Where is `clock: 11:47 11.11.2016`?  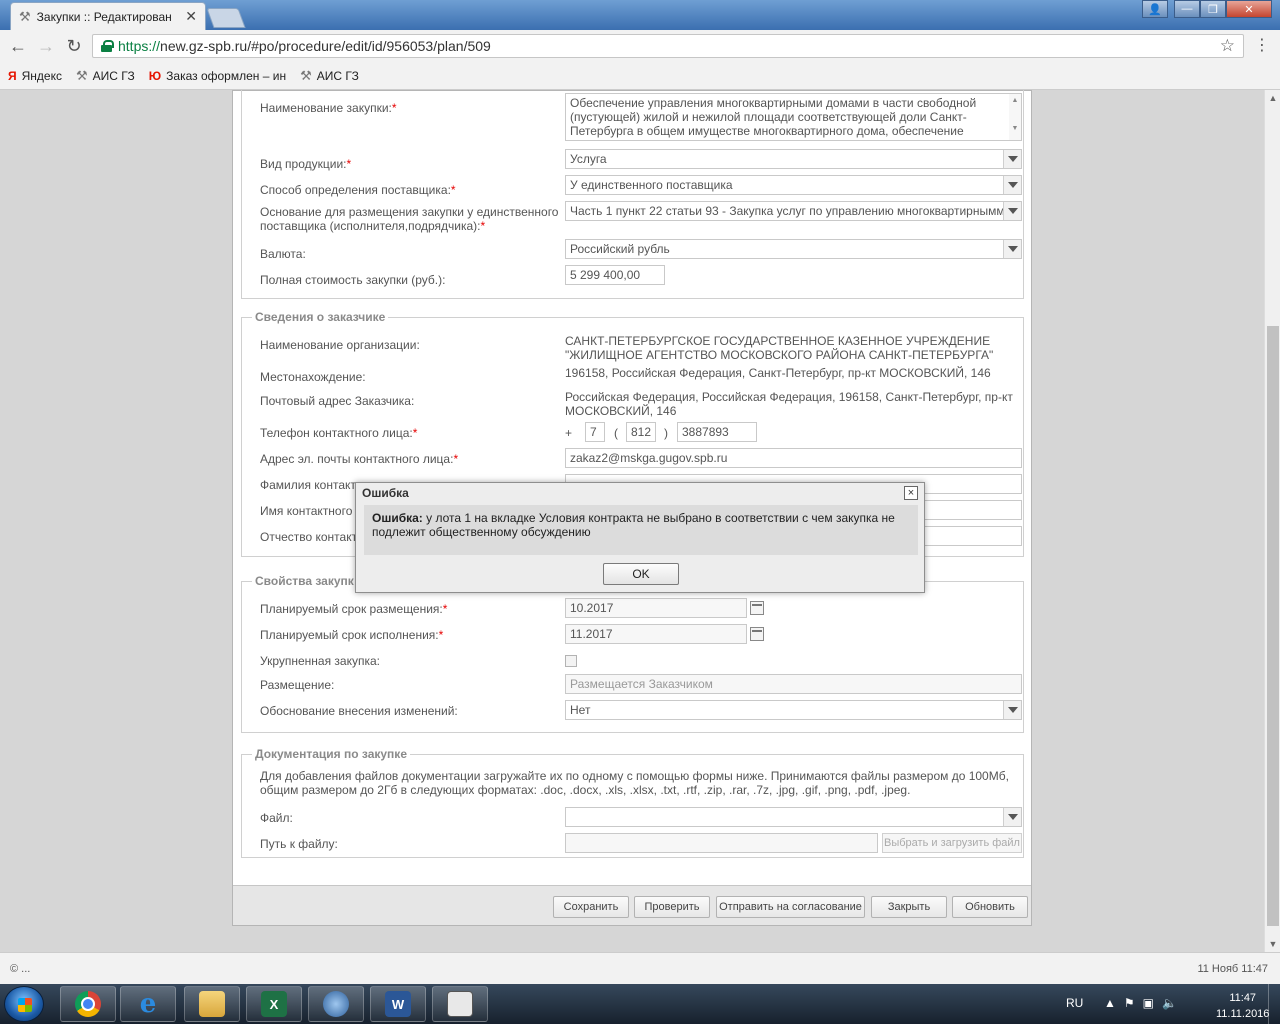
clock: 11:47 11.11.2016 is located at coordinates (1242, 1006).